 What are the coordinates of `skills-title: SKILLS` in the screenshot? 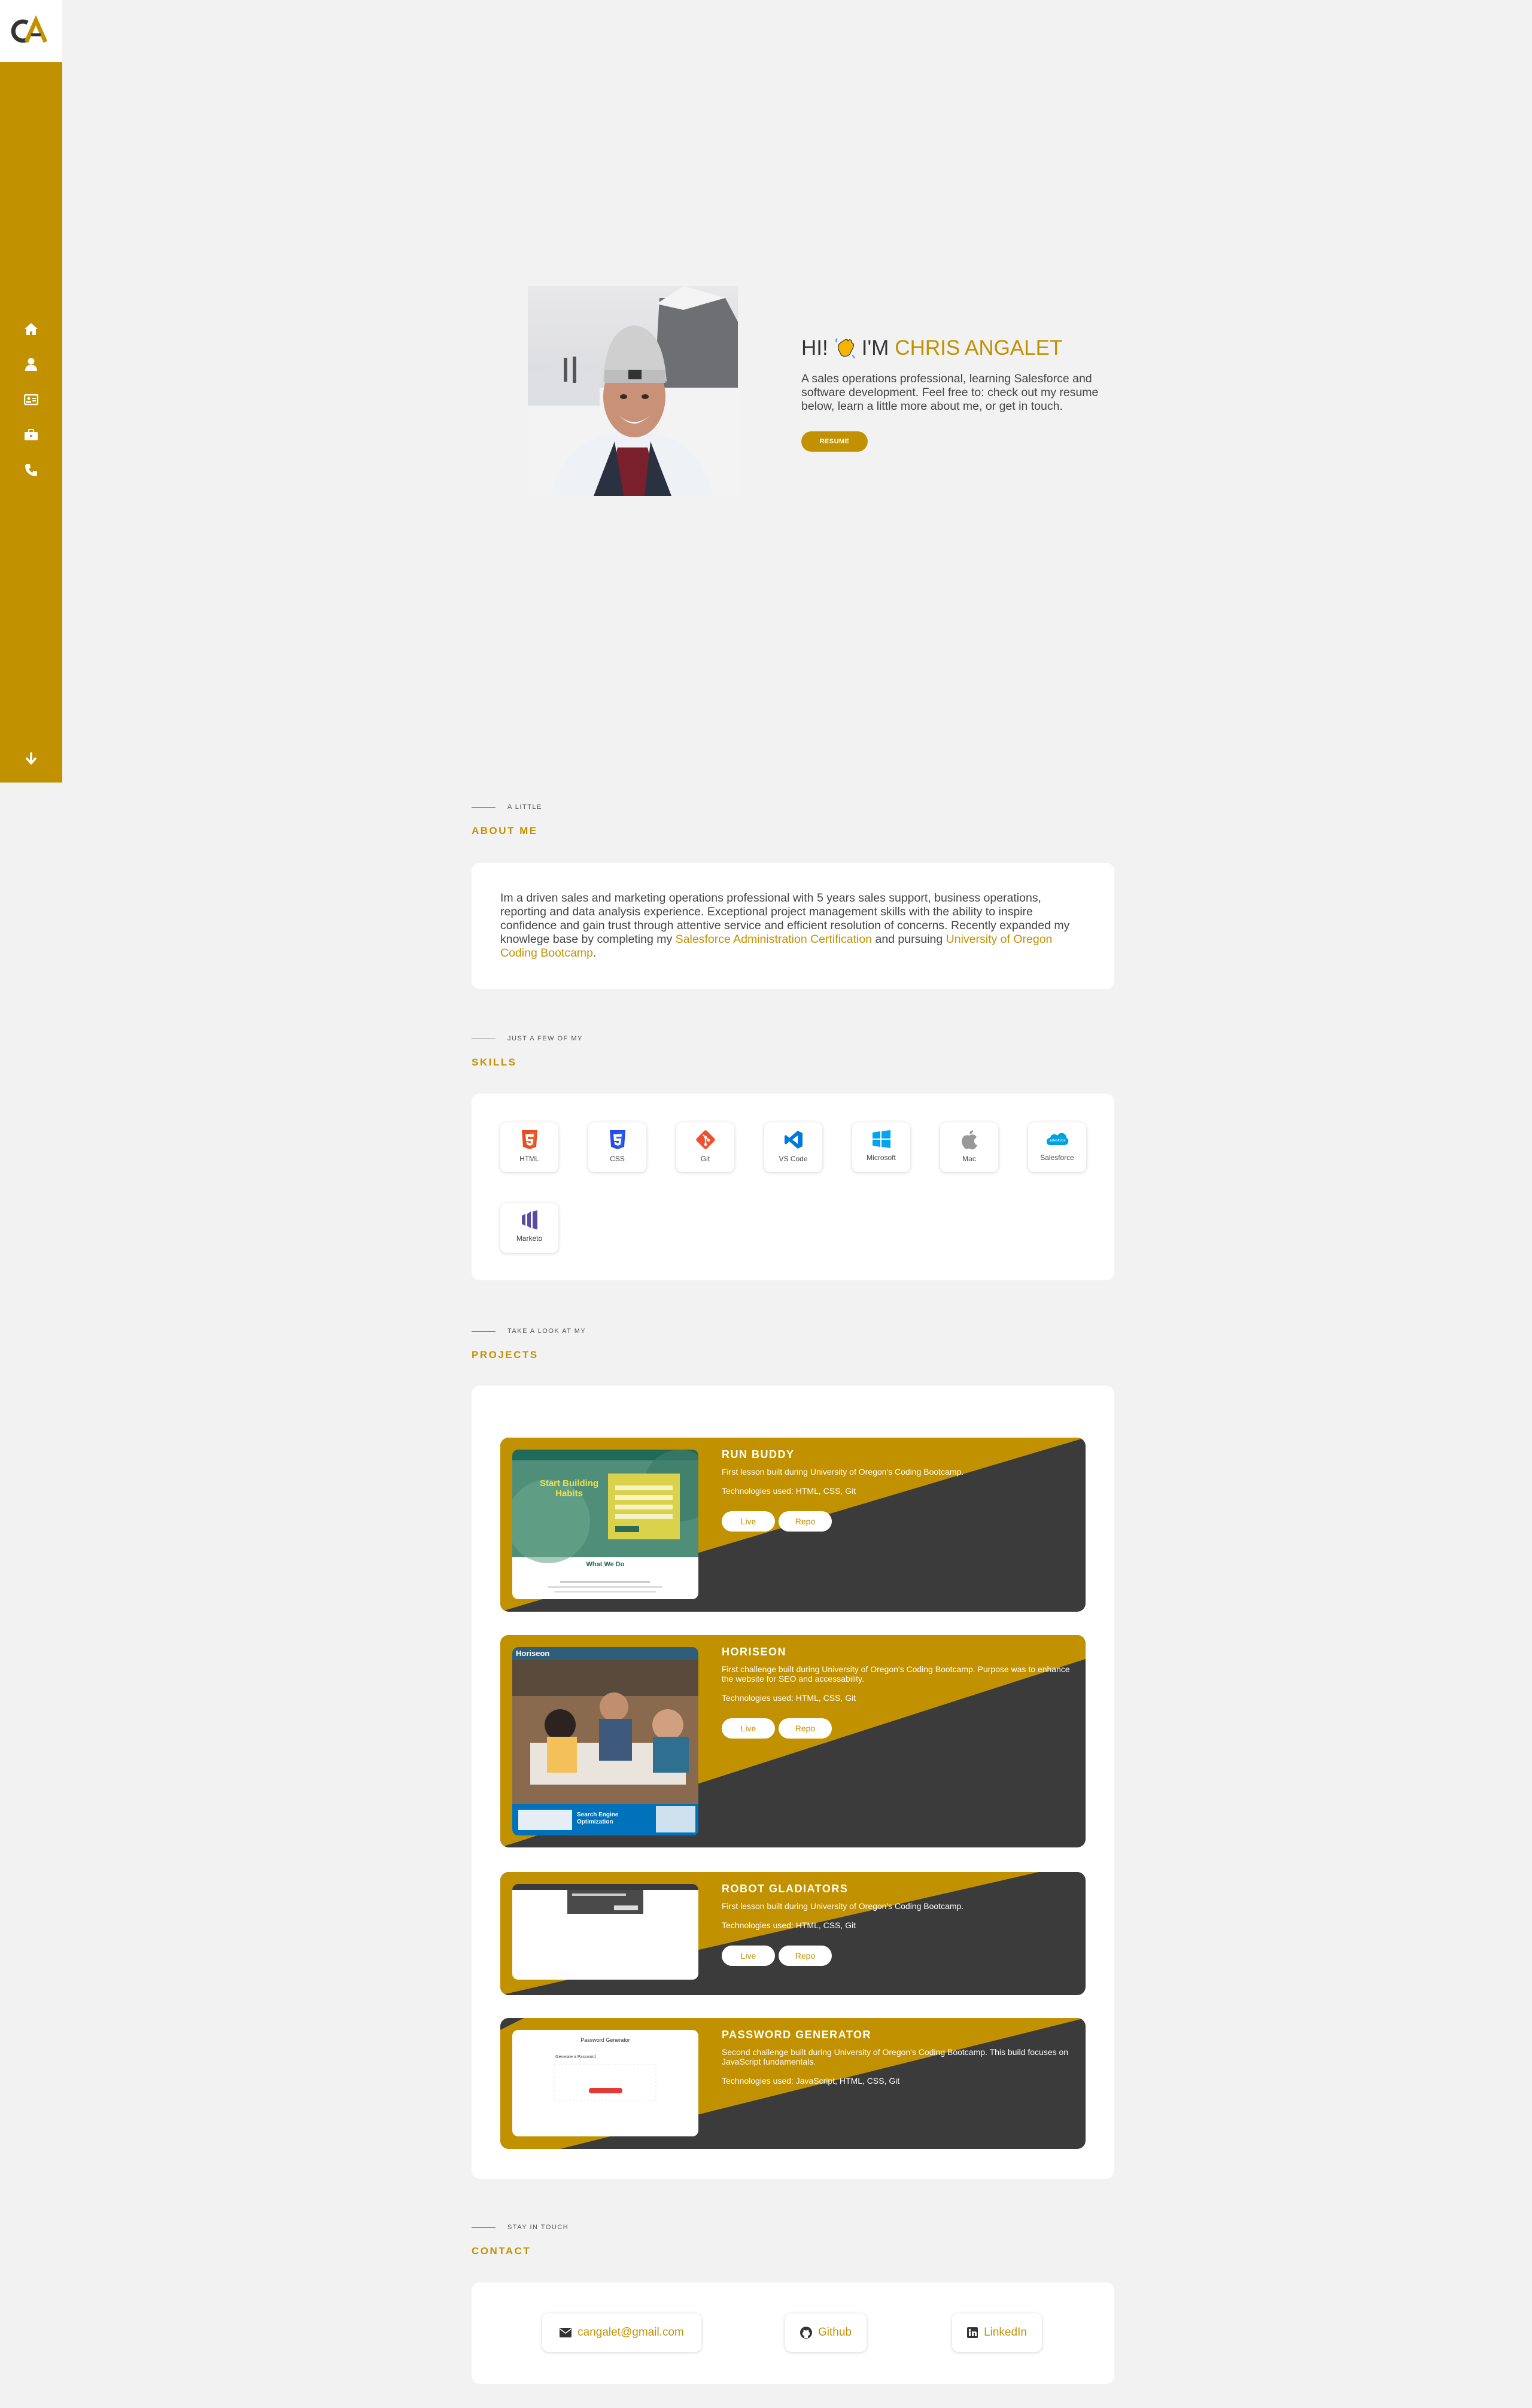 It's located at (494, 1062).